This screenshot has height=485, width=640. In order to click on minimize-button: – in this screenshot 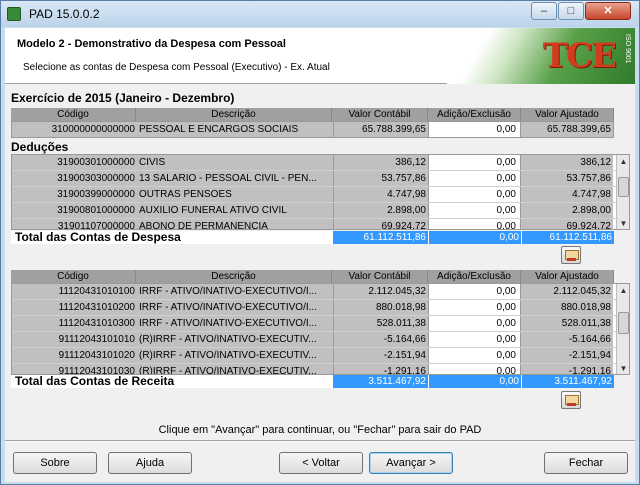, I will do `click(544, 11)`.